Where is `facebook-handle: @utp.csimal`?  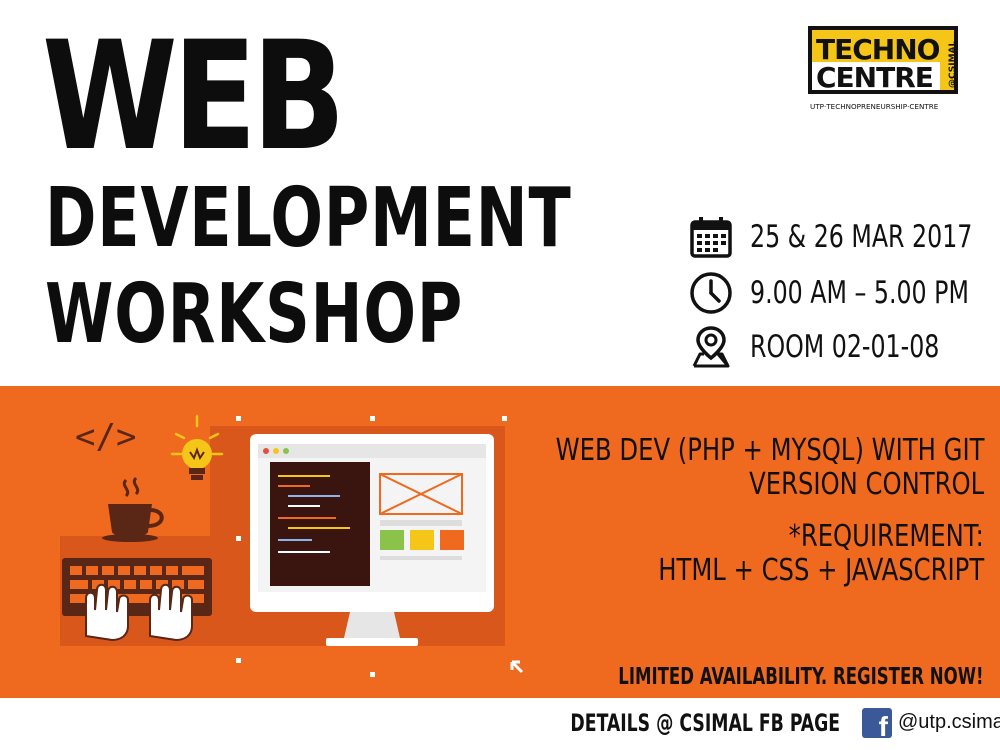 facebook-handle: @utp.csimal is located at coordinates (949, 722).